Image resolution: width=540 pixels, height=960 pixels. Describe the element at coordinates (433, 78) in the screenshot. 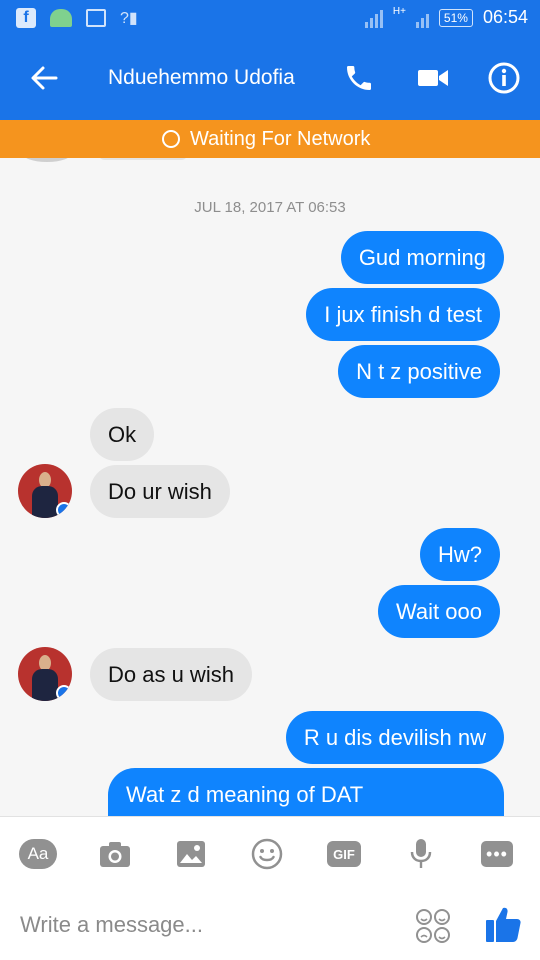

I see `video-call-icon` at that location.